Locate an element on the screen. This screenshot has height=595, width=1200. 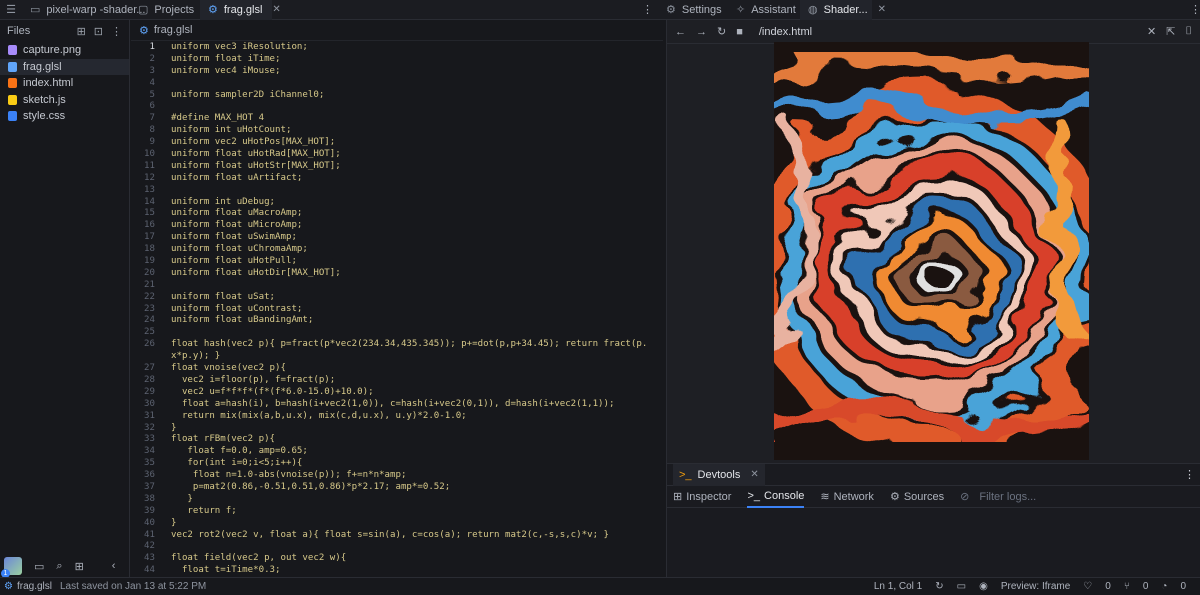
line-number: 7 is located at coordinates (152, 118).